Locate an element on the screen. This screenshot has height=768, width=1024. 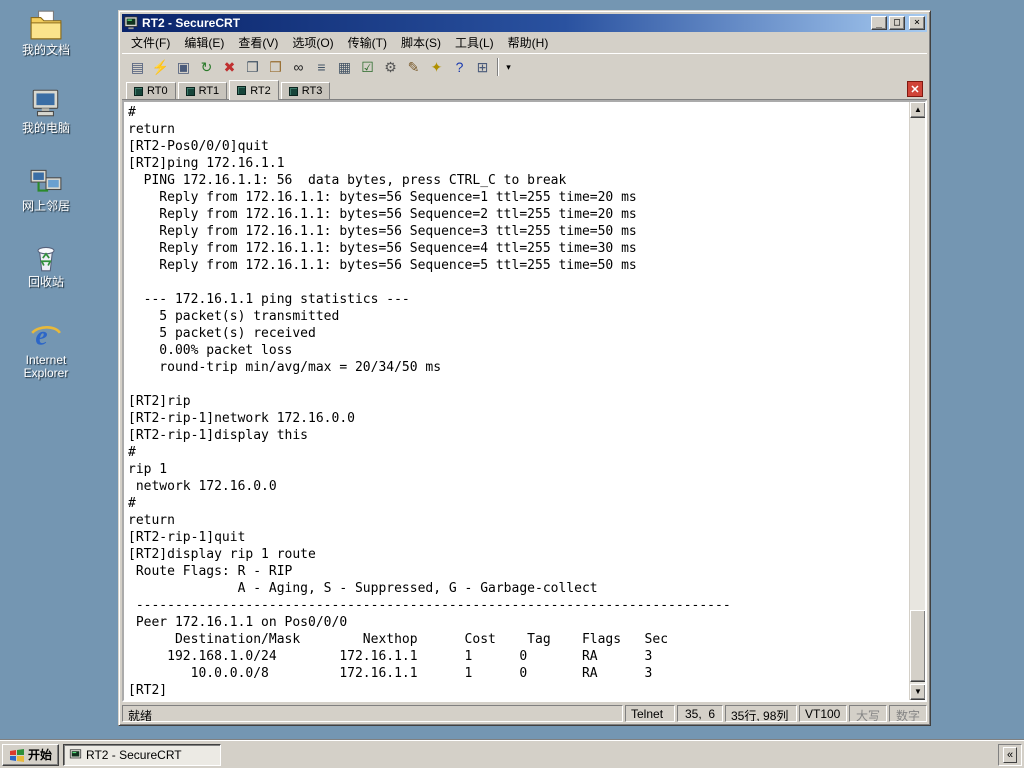
keymap-icon: ✦ is located at coordinates (436, 66).